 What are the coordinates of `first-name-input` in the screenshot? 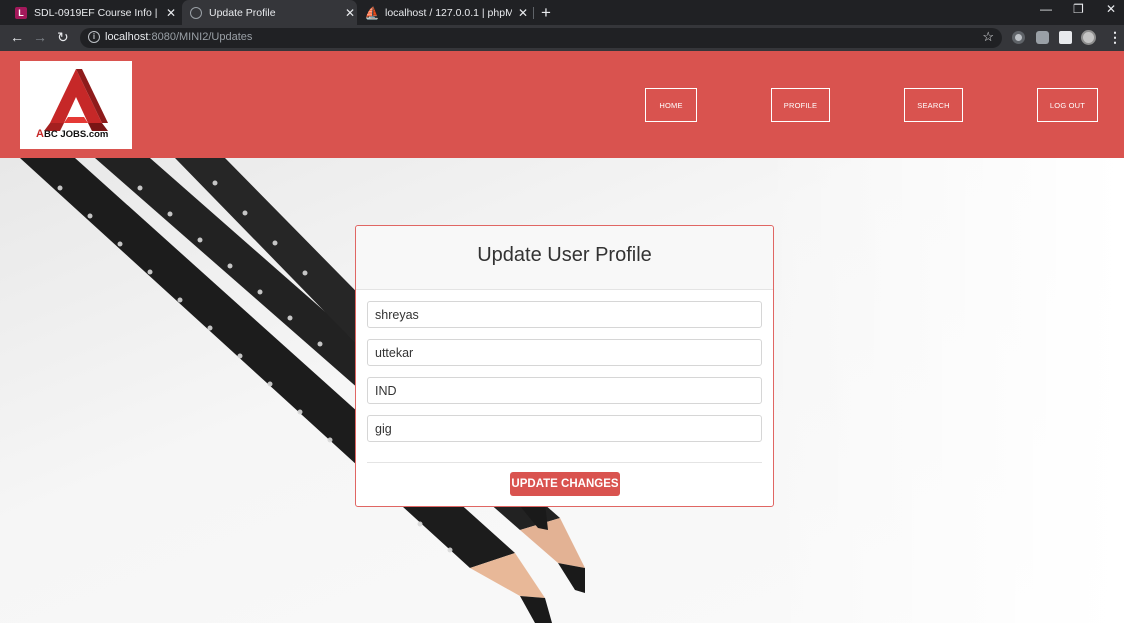 It's located at (564, 314).